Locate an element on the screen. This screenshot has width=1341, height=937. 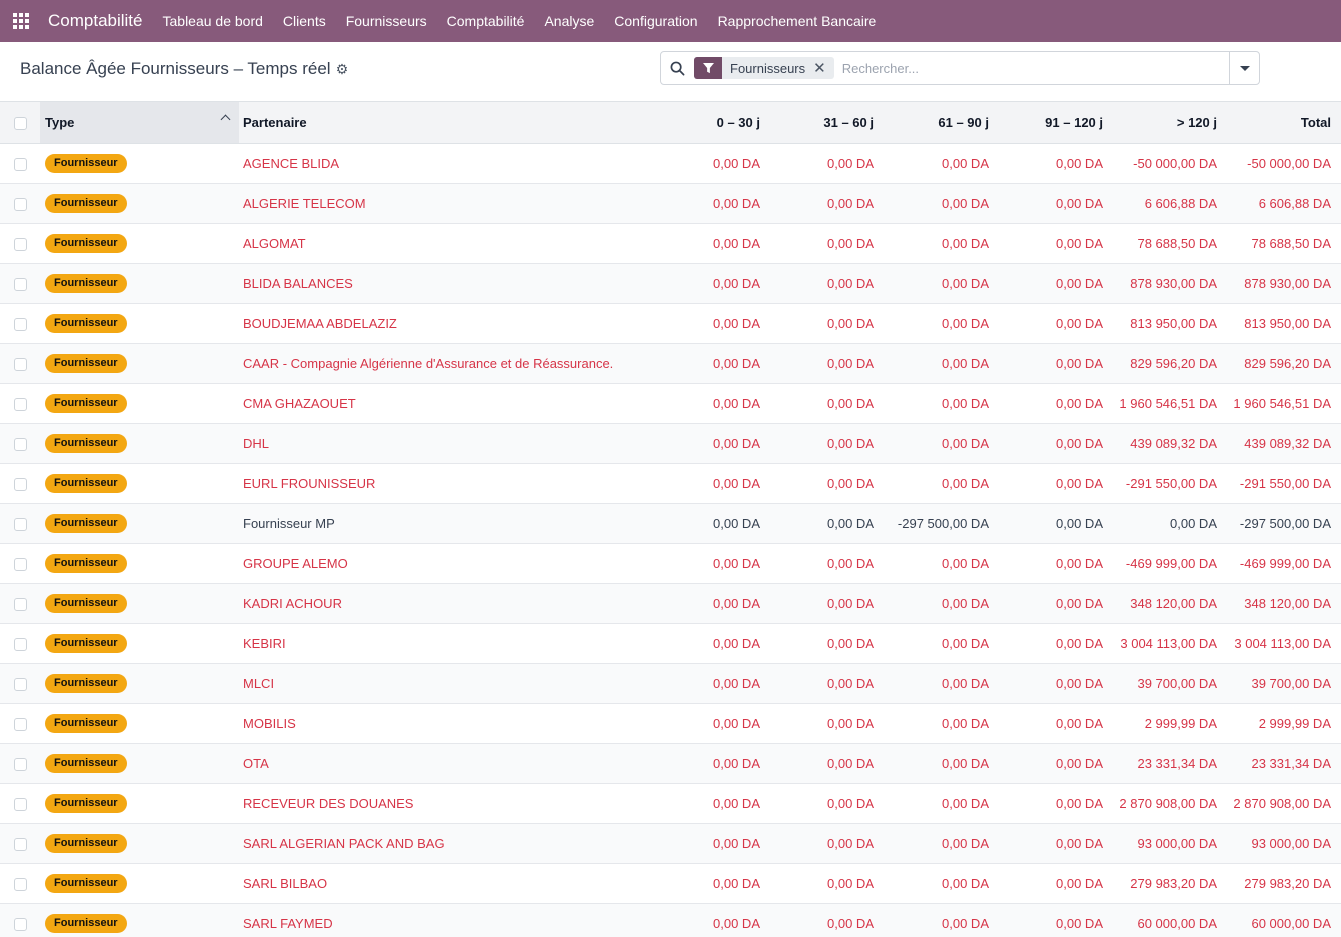
page-title: Balance Âgée Fournisseurs – Temps réel is located at coordinates (175, 68).